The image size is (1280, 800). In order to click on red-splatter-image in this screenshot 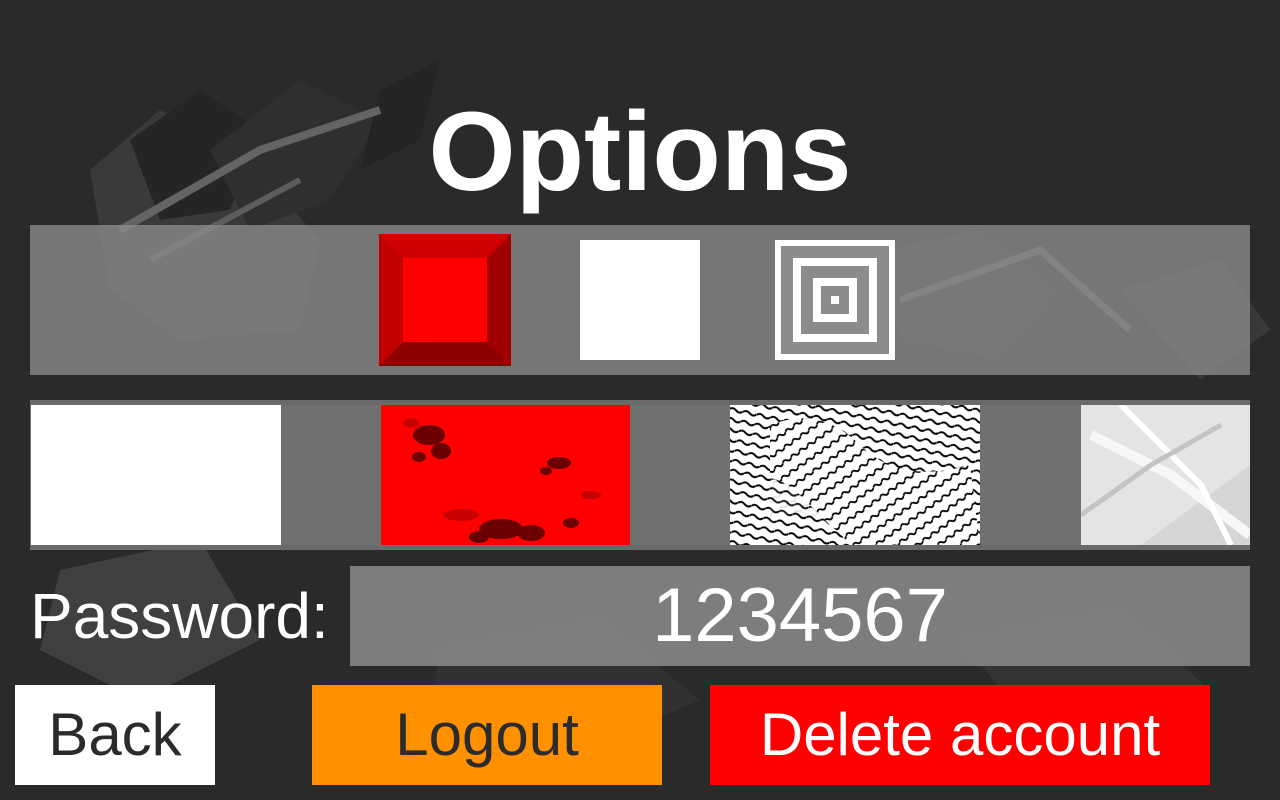, I will do `click(505, 475)`.